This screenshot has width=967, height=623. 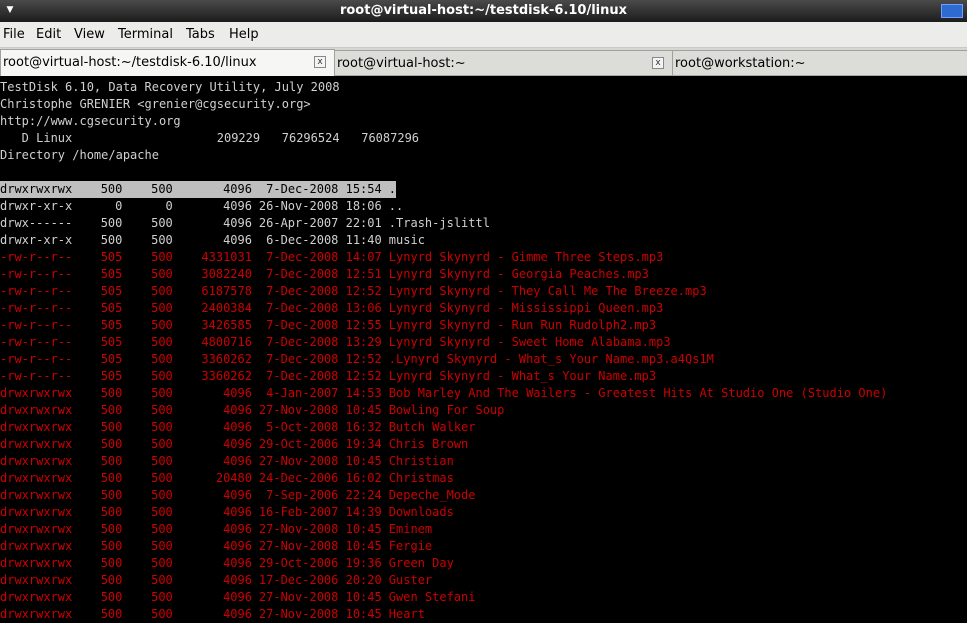 I want to click on cell-perm: drwx------, so click(x=36, y=223).